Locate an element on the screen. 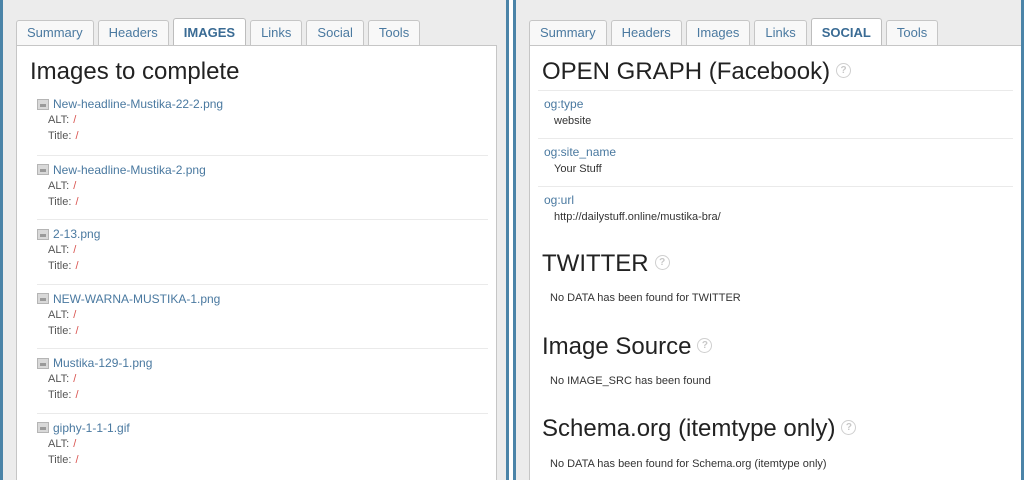  list-item: giphy-1-1-1.gif ALT: / Title: / is located at coordinates (262, 445).